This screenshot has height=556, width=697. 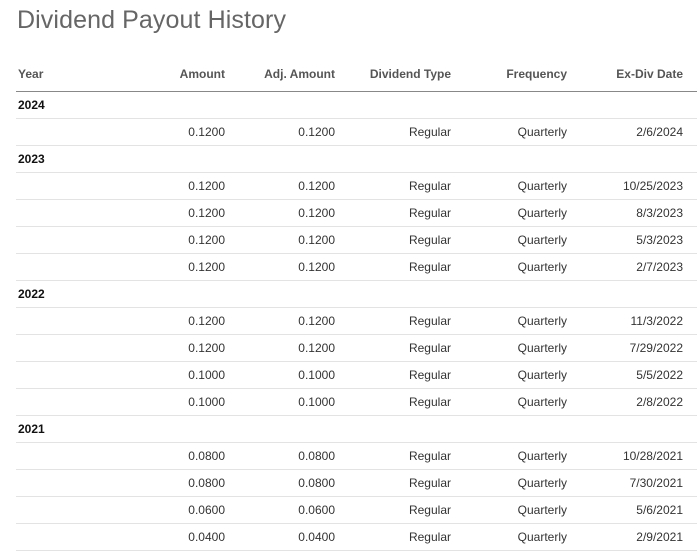 I want to click on amount-cell: 0.0600, so click(x=206, y=510).